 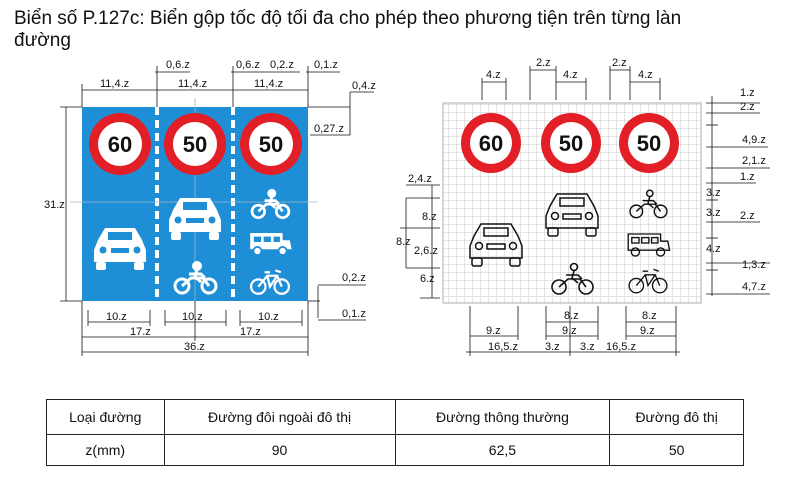 I want to click on dim-label: 6.z, so click(x=427, y=279).